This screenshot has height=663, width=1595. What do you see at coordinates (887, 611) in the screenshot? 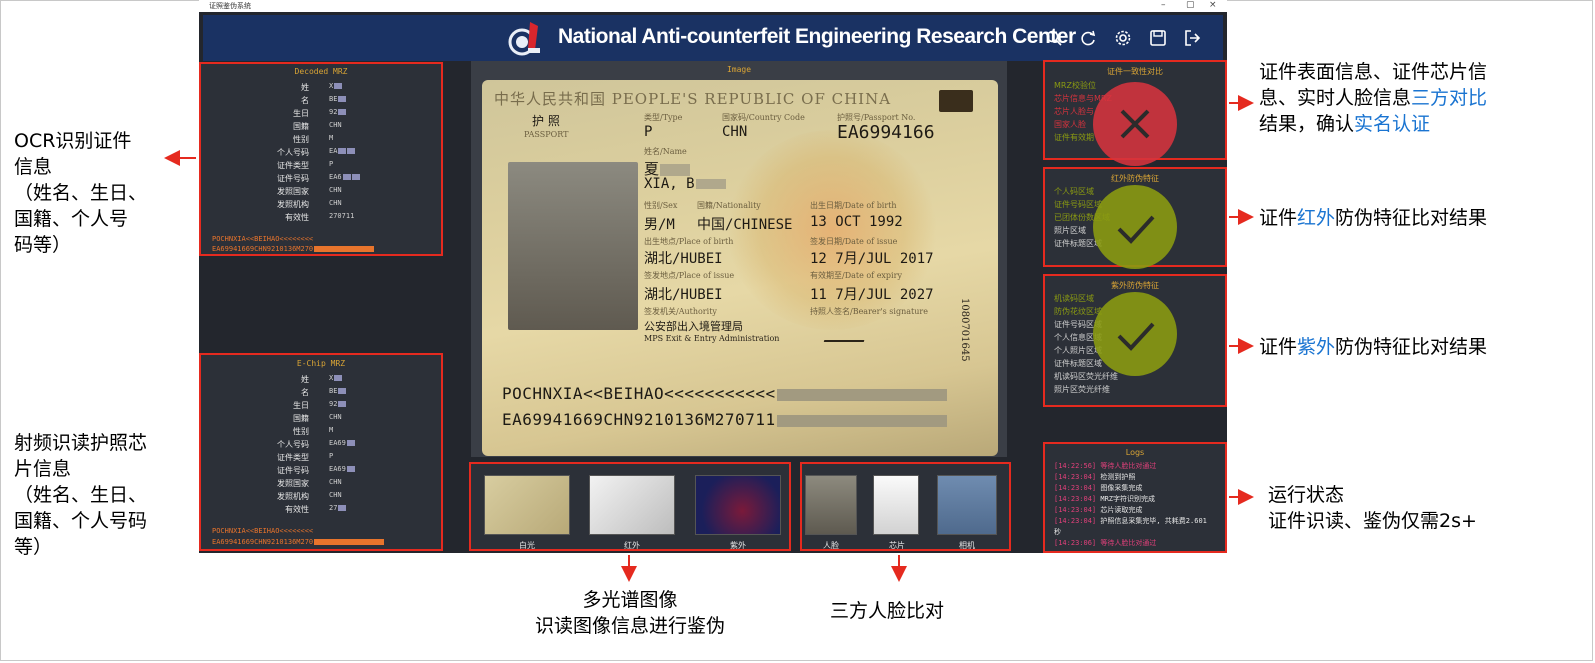
I see `annotation-face-compare: 三方人脸比对` at bounding box center [887, 611].